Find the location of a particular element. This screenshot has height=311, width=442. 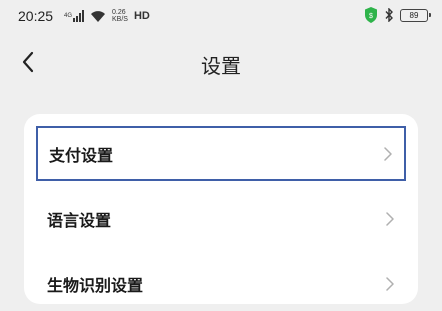

svg-text: 4G is located at coordinates (68, 16).